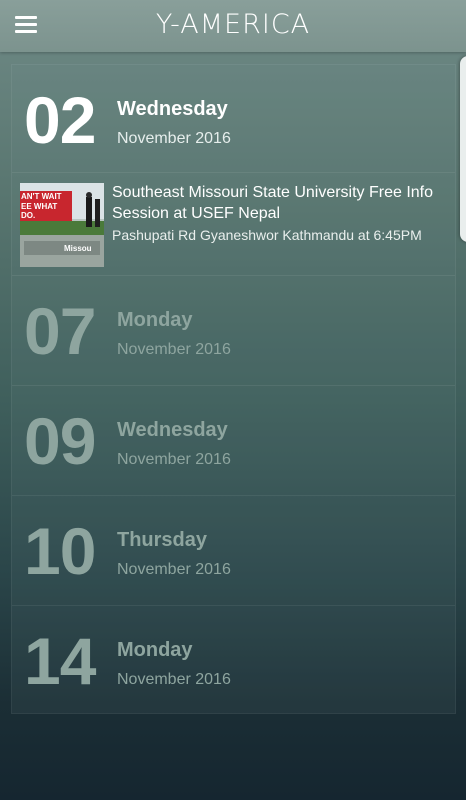 This screenshot has height=800, width=466. I want to click on day-number: 07, so click(60, 331).